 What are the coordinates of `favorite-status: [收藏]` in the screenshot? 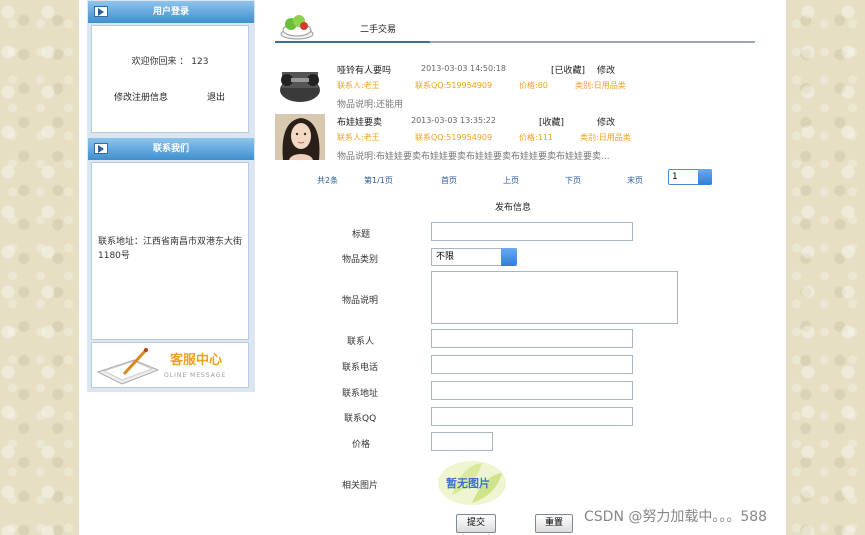 It's located at (551, 121).